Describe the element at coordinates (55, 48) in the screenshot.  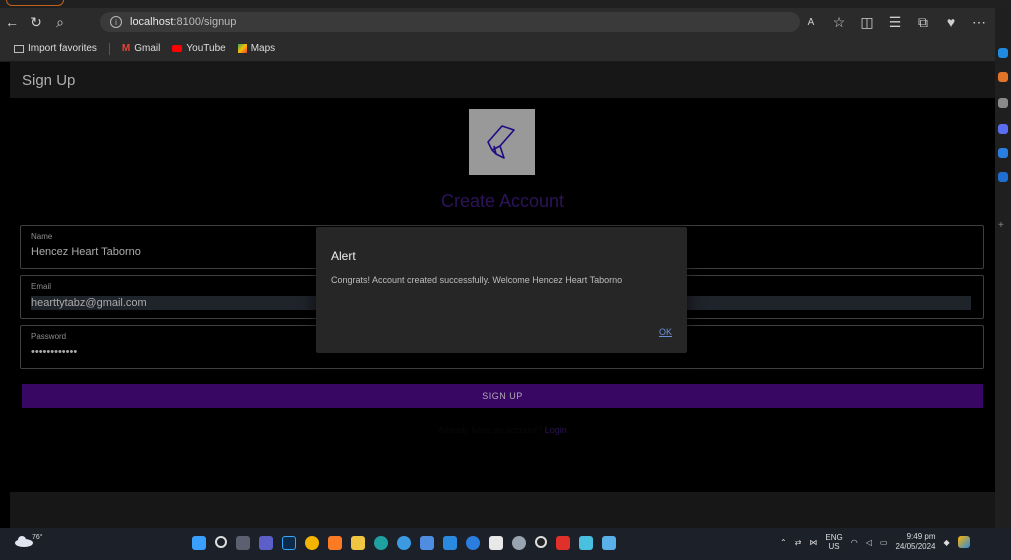
I see `favorite-import: Import favorites` at that location.